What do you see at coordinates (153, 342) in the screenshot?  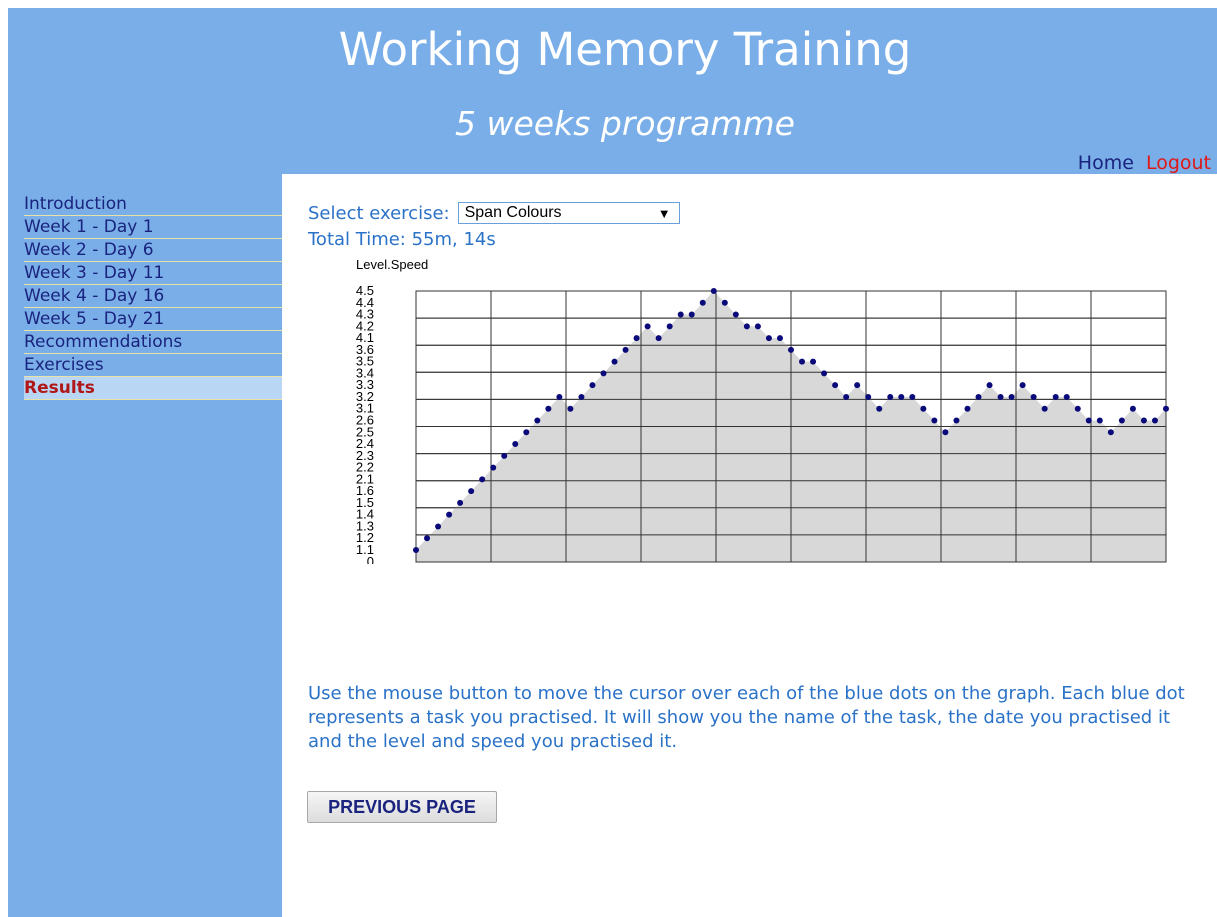 I see `sidebar-item-recommendations: Recommendations` at bounding box center [153, 342].